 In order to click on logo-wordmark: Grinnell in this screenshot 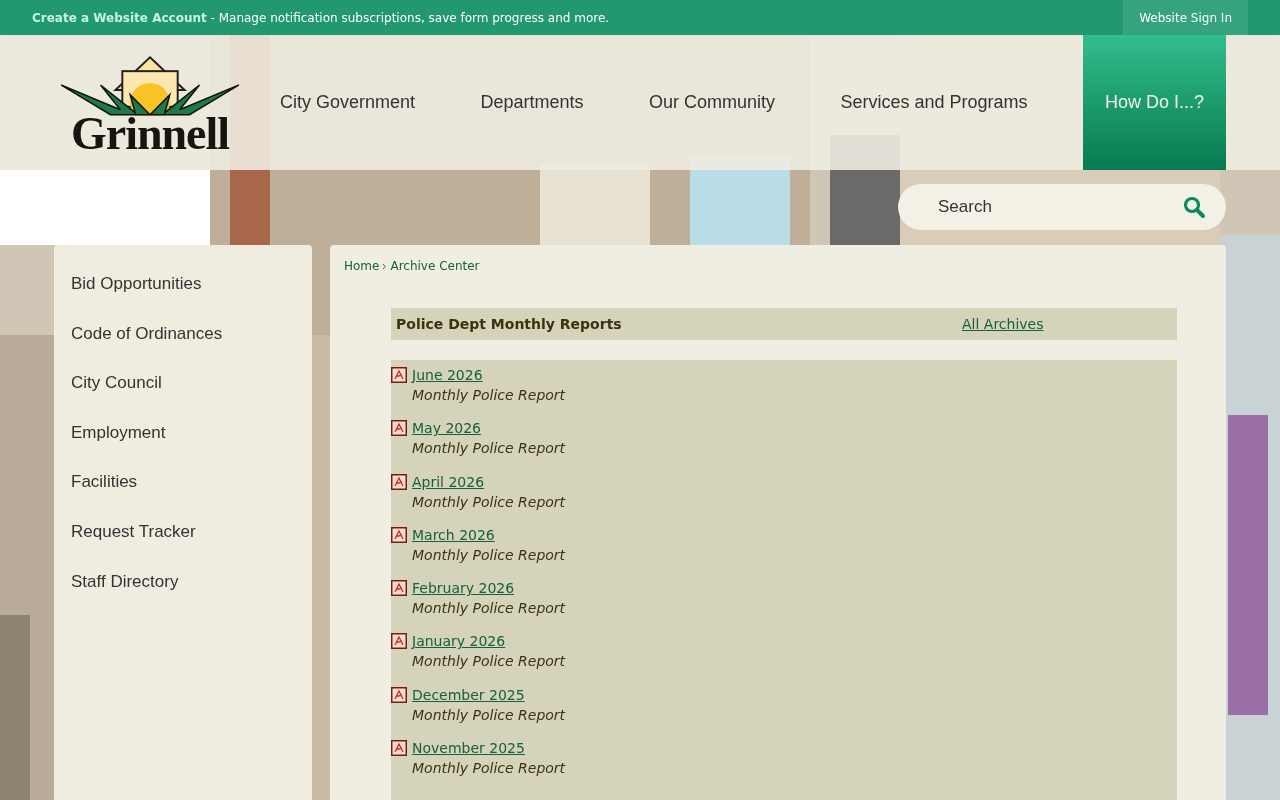, I will do `click(150, 133)`.